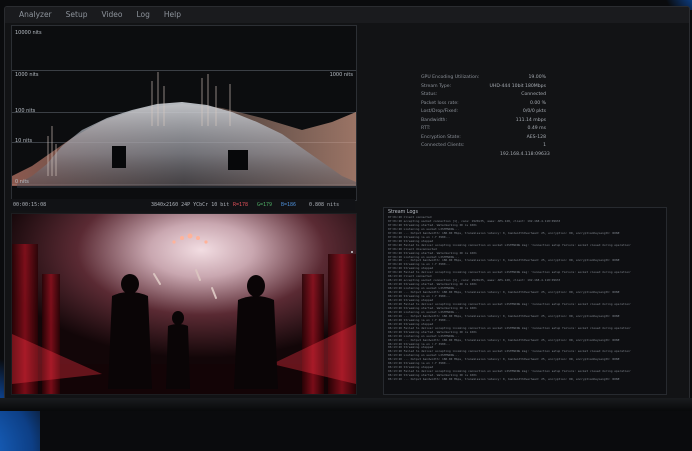  What do you see at coordinates (24, 141) in the screenshot?
I see `label-10-nits: 10 nits` at bounding box center [24, 141].